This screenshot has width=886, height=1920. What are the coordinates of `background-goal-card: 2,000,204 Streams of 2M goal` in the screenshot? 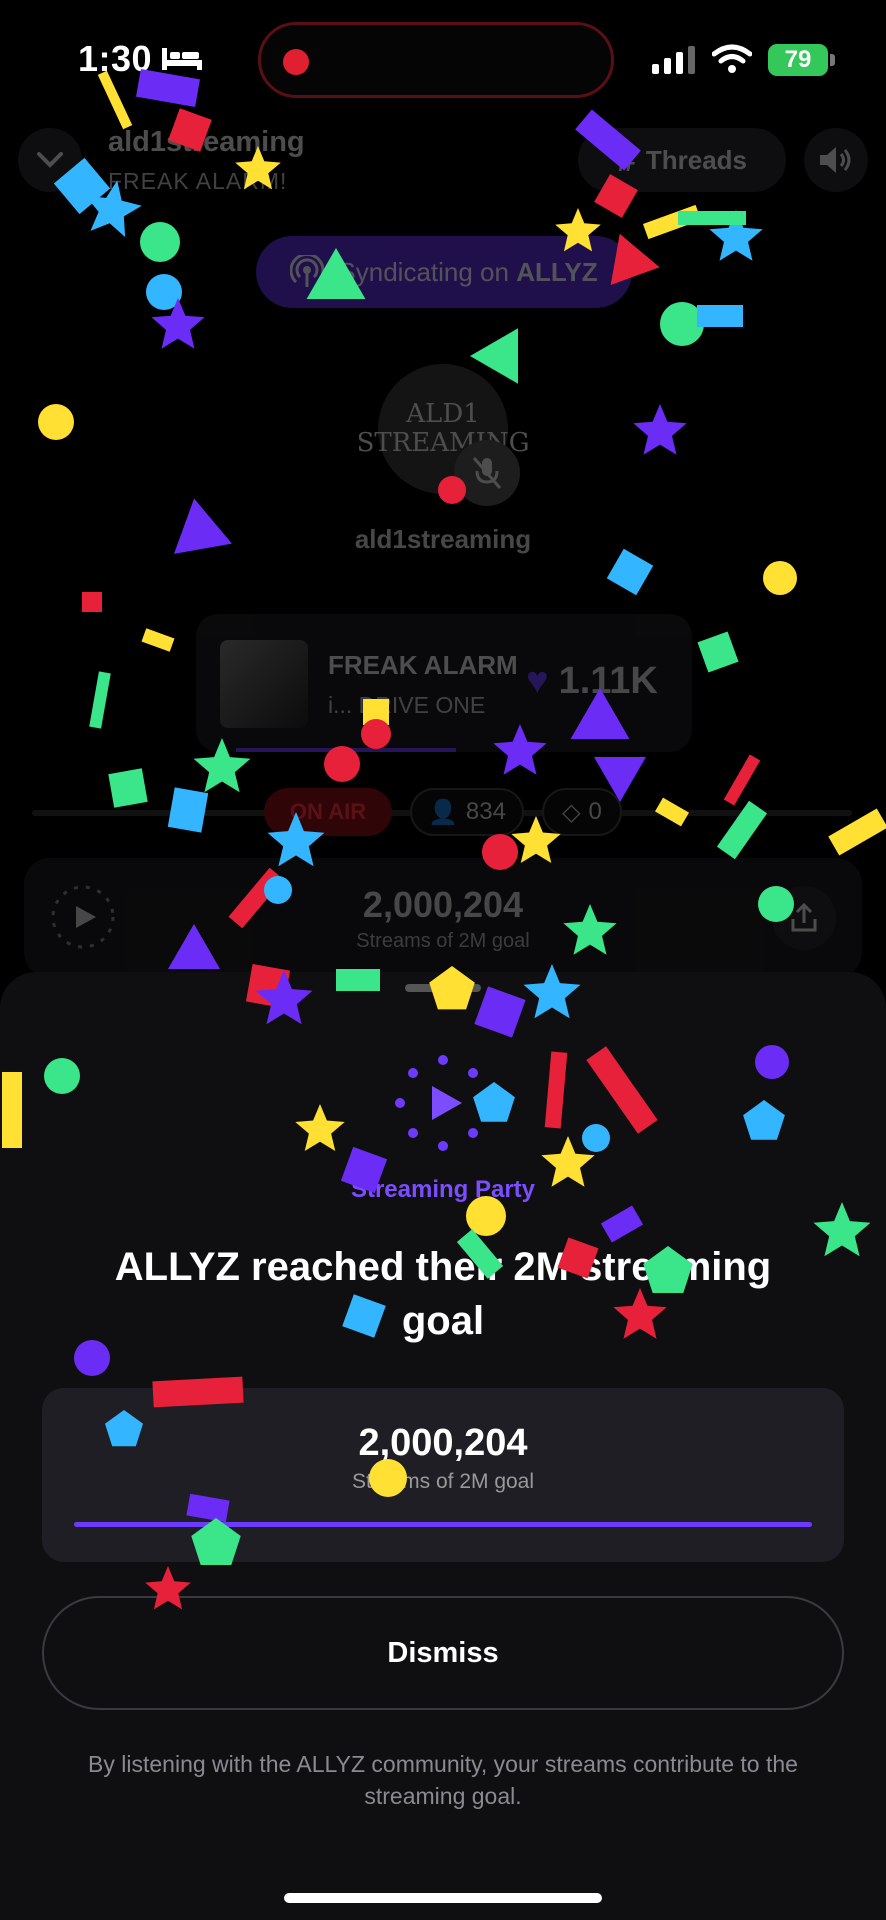 It's located at (443, 918).